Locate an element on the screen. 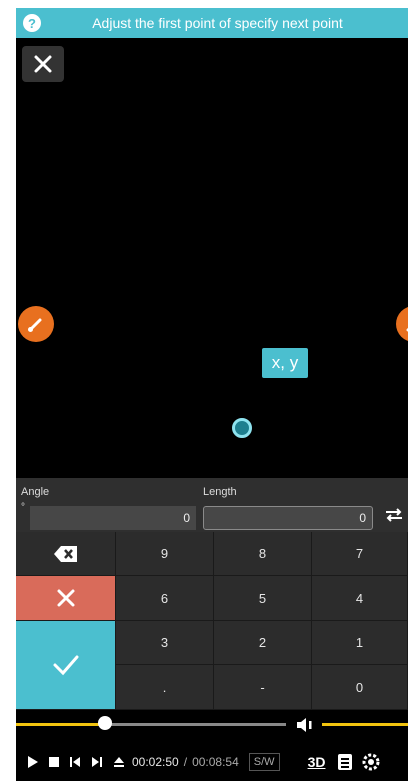 This screenshot has height=781, width=408. key-5: 5 is located at coordinates (263, 598).